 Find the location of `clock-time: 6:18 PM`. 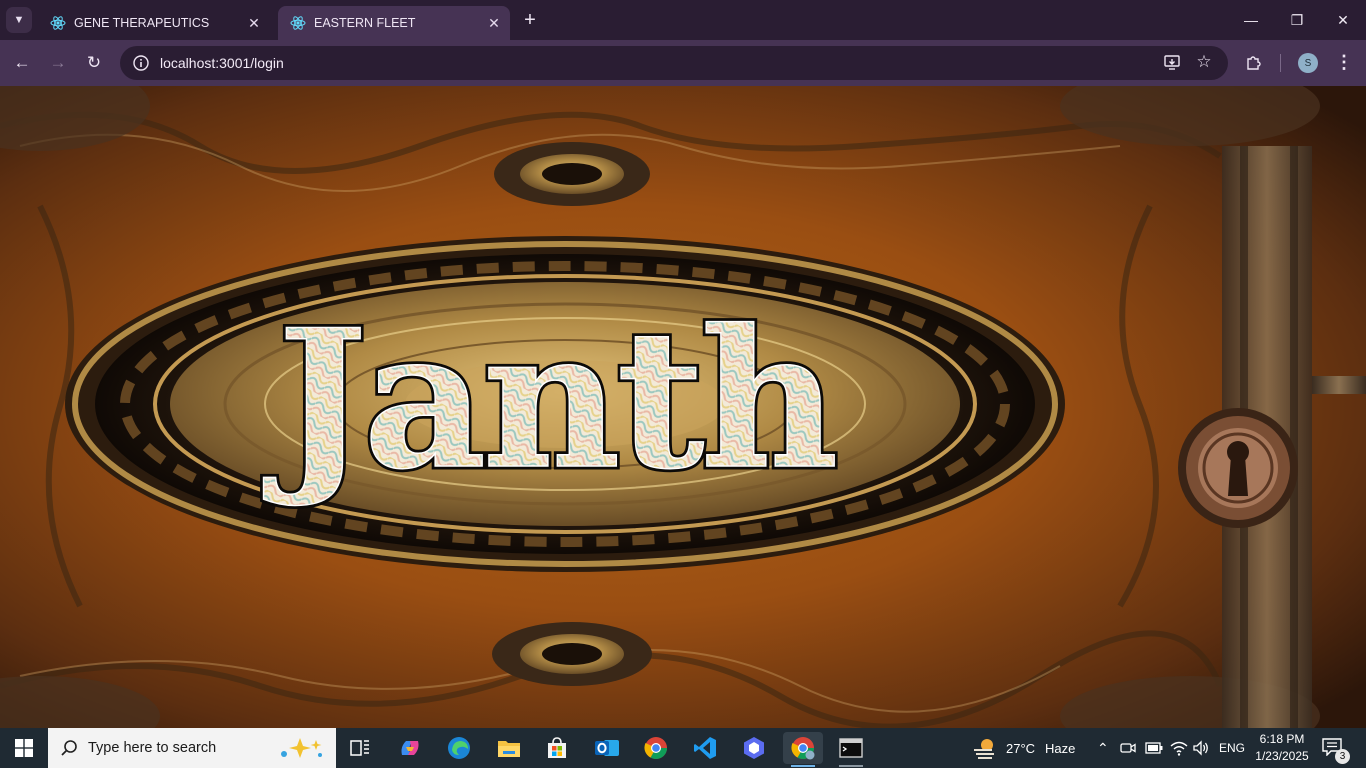

clock-time: 6:18 PM is located at coordinates (1282, 739).